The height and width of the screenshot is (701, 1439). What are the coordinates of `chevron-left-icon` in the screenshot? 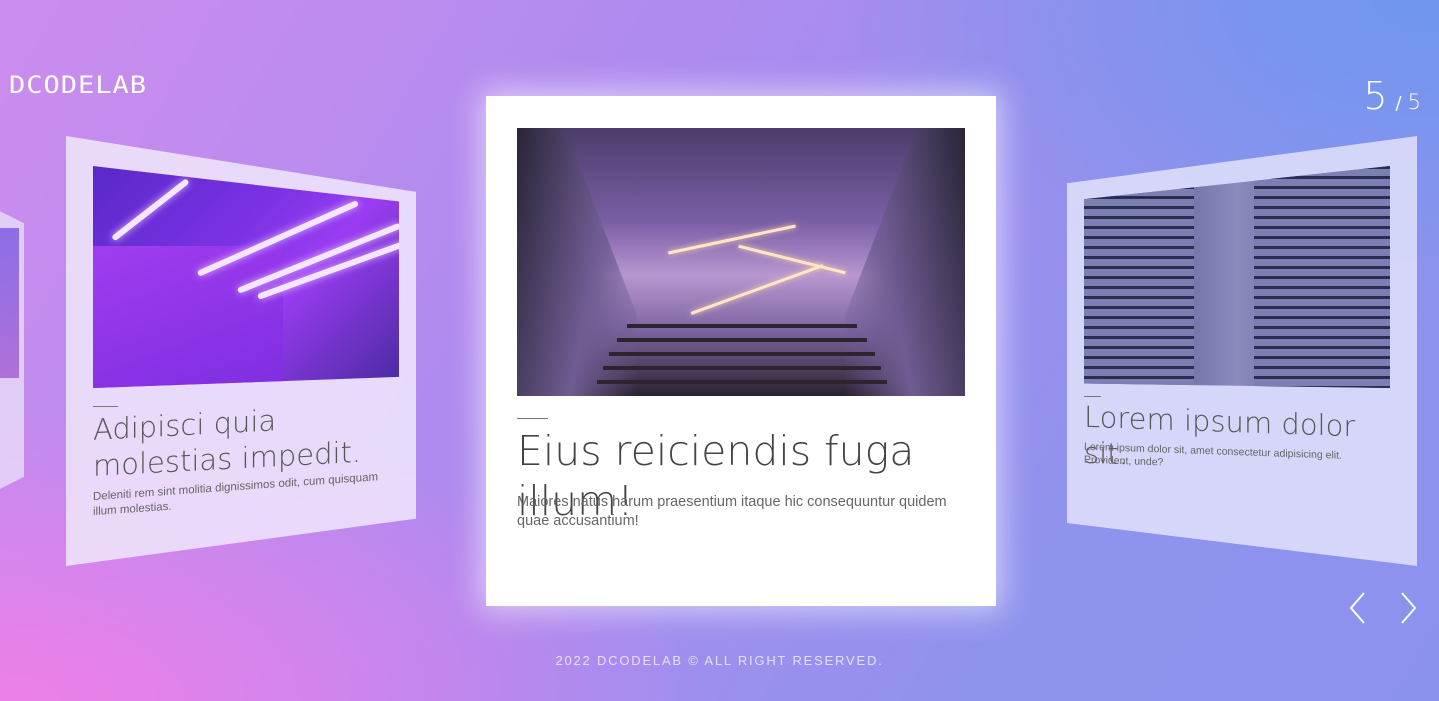 It's located at (1358, 608).